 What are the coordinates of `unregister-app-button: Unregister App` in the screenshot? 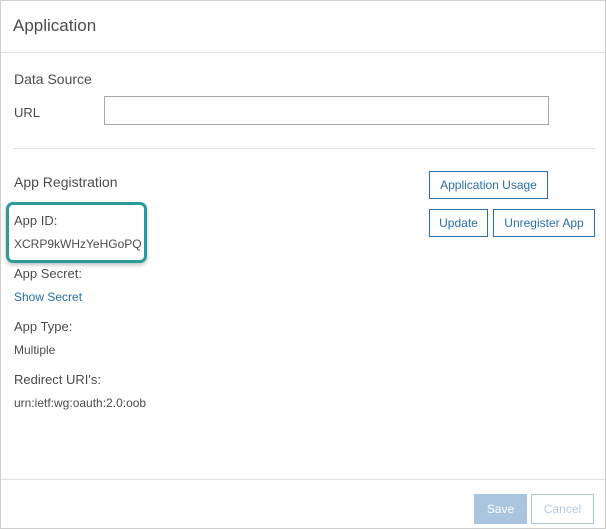 It's located at (544, 223).